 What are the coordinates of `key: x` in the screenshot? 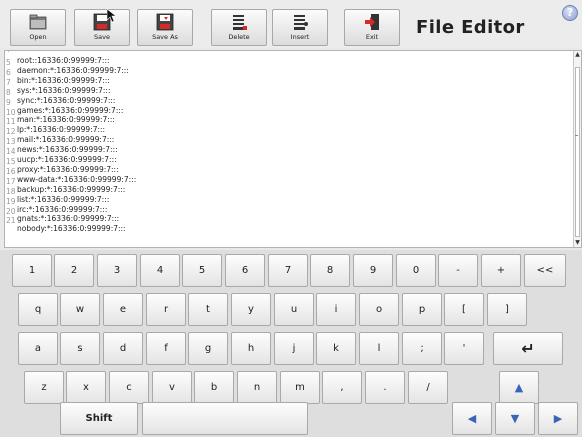 It's located at (86, 387).